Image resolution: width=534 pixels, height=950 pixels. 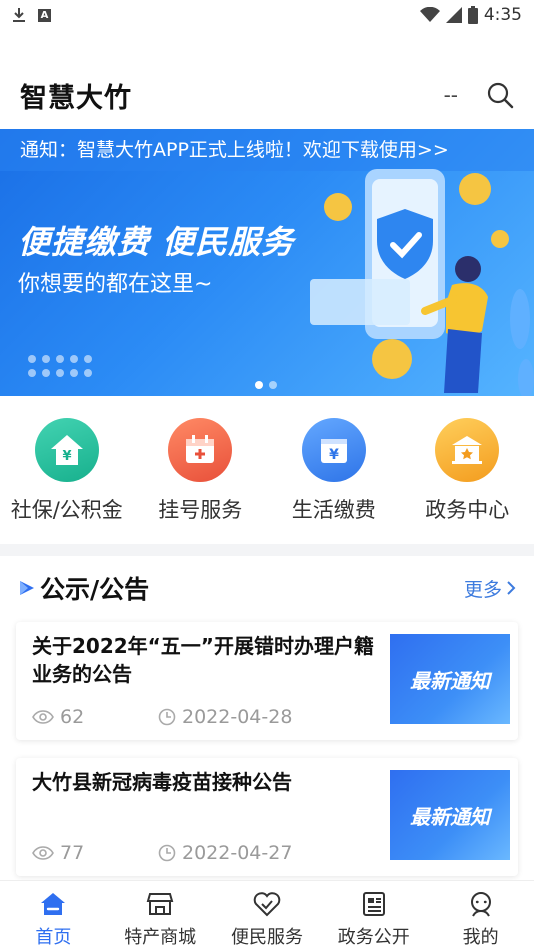 What do you see at coordinates (53, 915) in the screenshot?
I see `nav-home: 首页` at bounding box center [53, 915].